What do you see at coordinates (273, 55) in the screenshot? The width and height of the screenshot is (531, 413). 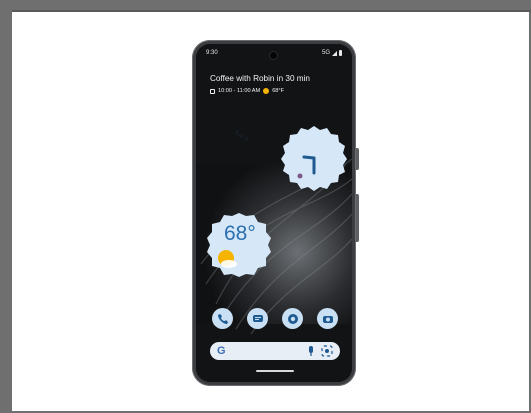 I see `front-camera` at bounding box center [273, 55].